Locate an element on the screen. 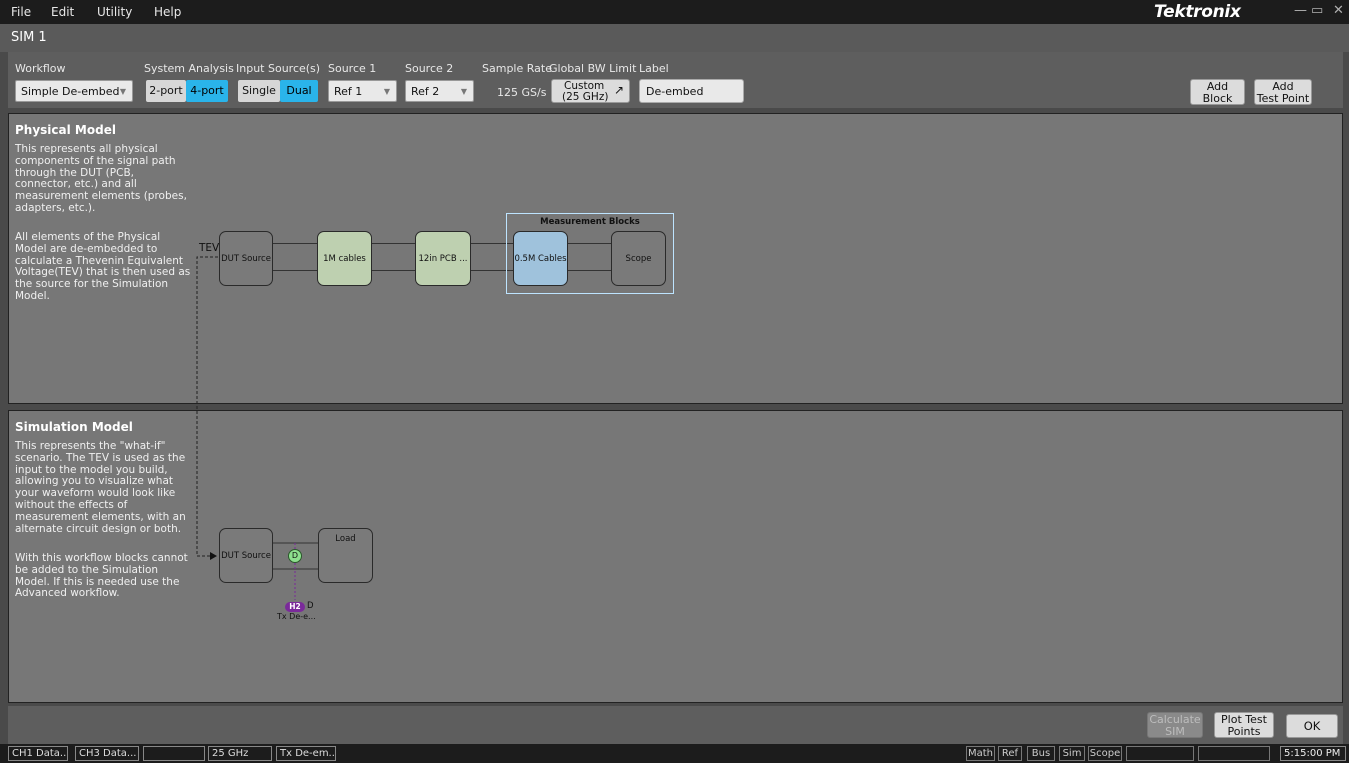 This screenshot has height=763, width=1349. sim-block-dut-source-label: DUT Source is located at coordinates (246, 556).